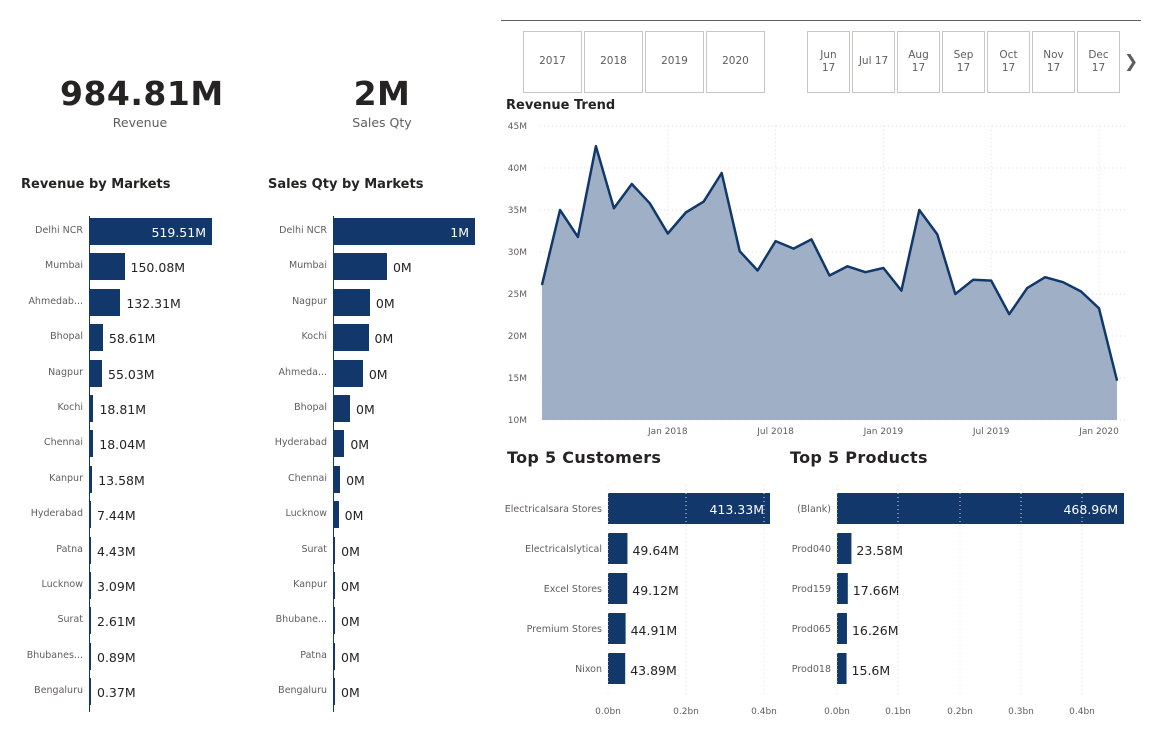 The height and width of the screenshot is (742, 1161). What do you see at coordinates (153, 303) in the screenshot?
I see `bar-value-label: 132.31M` at bounding box center [153, 303].